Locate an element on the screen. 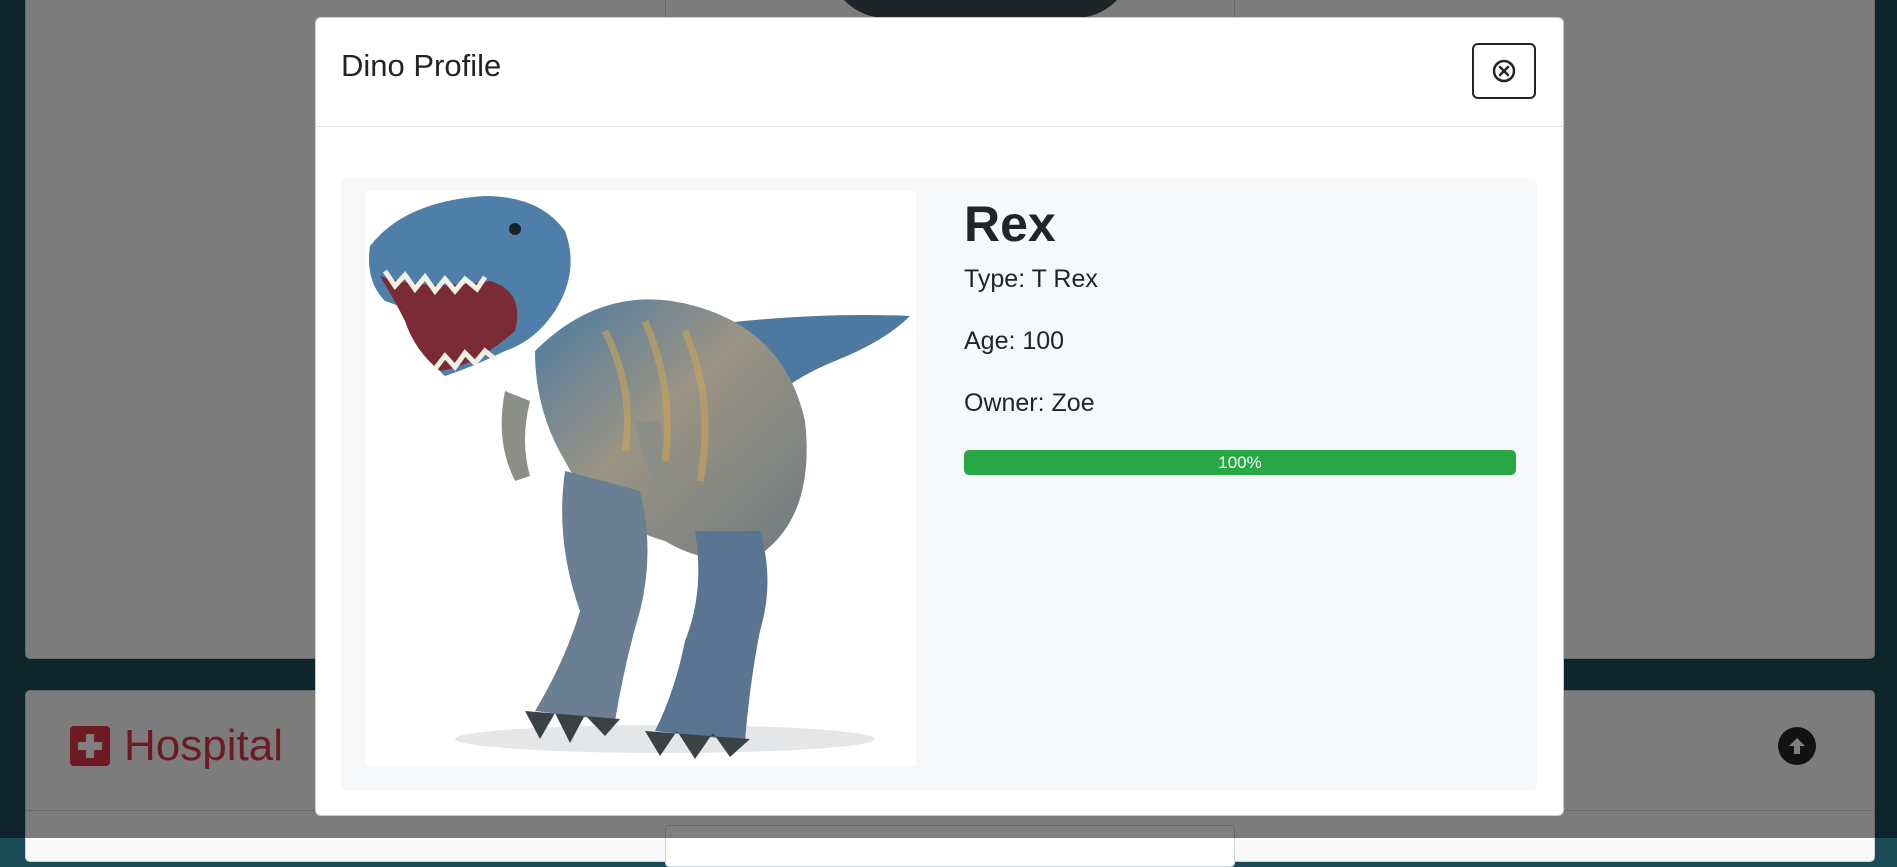  close-circle-icon is located at coordinates (1504, 71).